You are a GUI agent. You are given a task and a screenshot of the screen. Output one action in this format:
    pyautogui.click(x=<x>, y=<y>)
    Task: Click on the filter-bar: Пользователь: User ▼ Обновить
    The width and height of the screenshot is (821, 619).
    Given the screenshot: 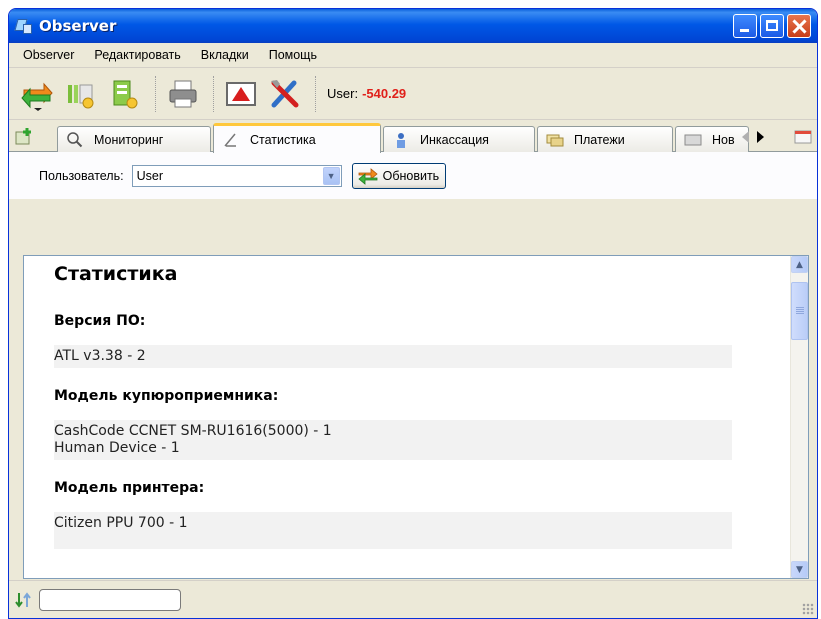 What is the action you would take?
    pyautogui.click(x=413, y=175)
    